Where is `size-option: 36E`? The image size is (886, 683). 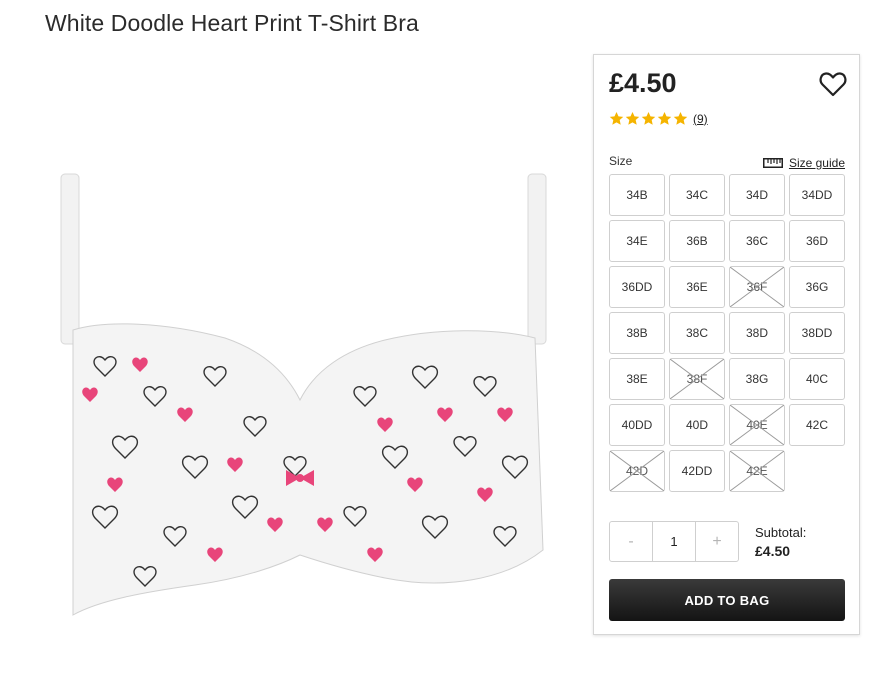 size-option: 36E is located at coordinates (697, 287).